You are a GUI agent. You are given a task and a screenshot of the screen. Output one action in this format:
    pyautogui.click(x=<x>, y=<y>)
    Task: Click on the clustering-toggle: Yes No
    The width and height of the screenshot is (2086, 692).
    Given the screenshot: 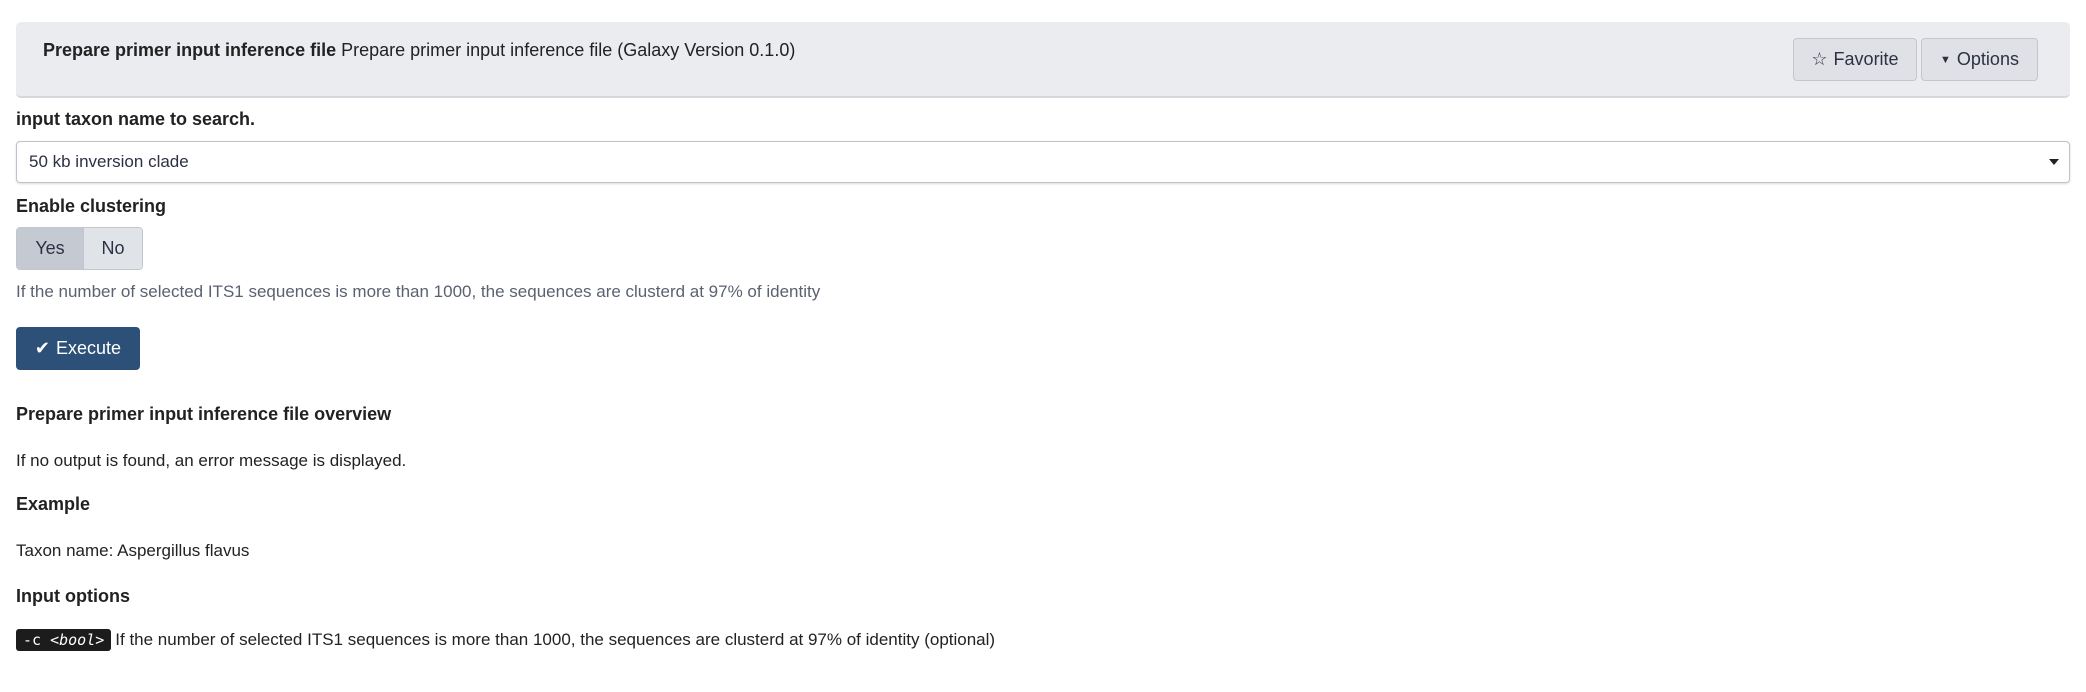 What is the action you would take?
    pyautogui.click(x=79, y=248)
    